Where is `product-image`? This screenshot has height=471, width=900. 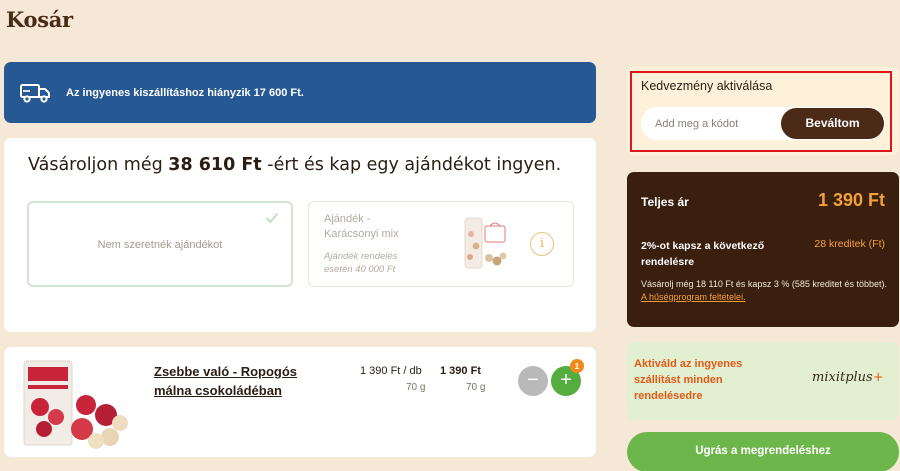 product-image is located at coordinates (75, 404).